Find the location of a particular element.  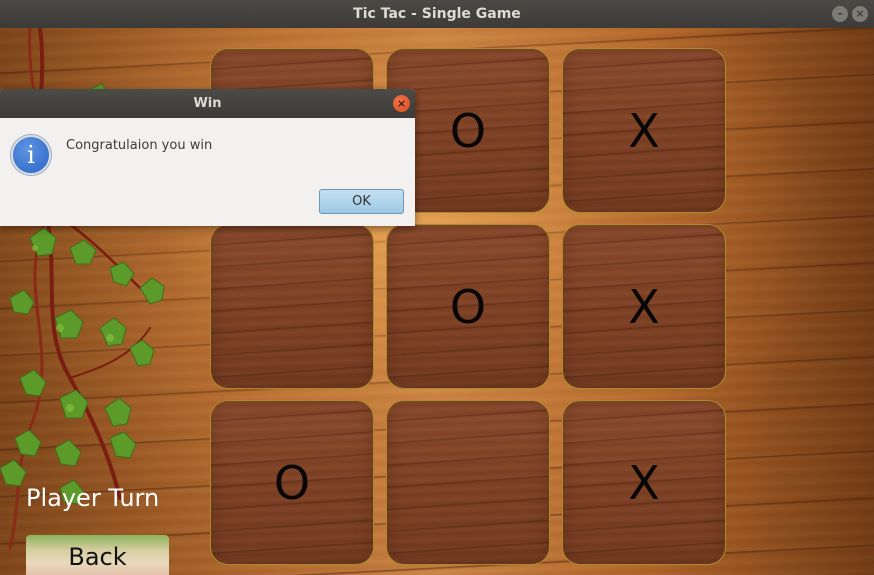

back-button: Back is located at coordinates (97, 555).